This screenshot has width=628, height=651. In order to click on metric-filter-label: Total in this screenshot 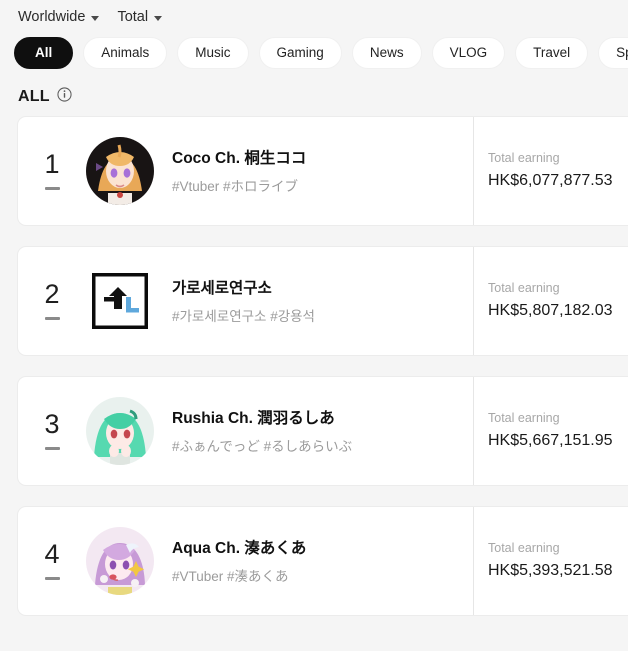, I will do `click(133, 17)`.